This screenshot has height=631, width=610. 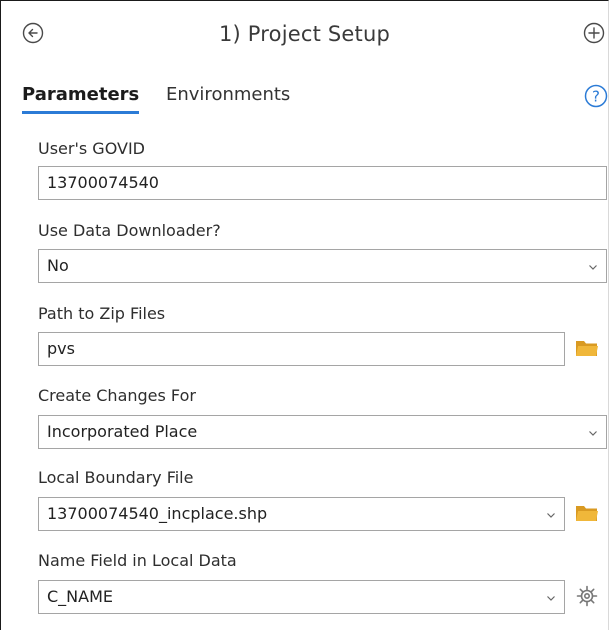 What do you see at coordinates (301, 597) in the screenshot?
I see `name-field-select: C_NAME` at bounding box center [301, 597].